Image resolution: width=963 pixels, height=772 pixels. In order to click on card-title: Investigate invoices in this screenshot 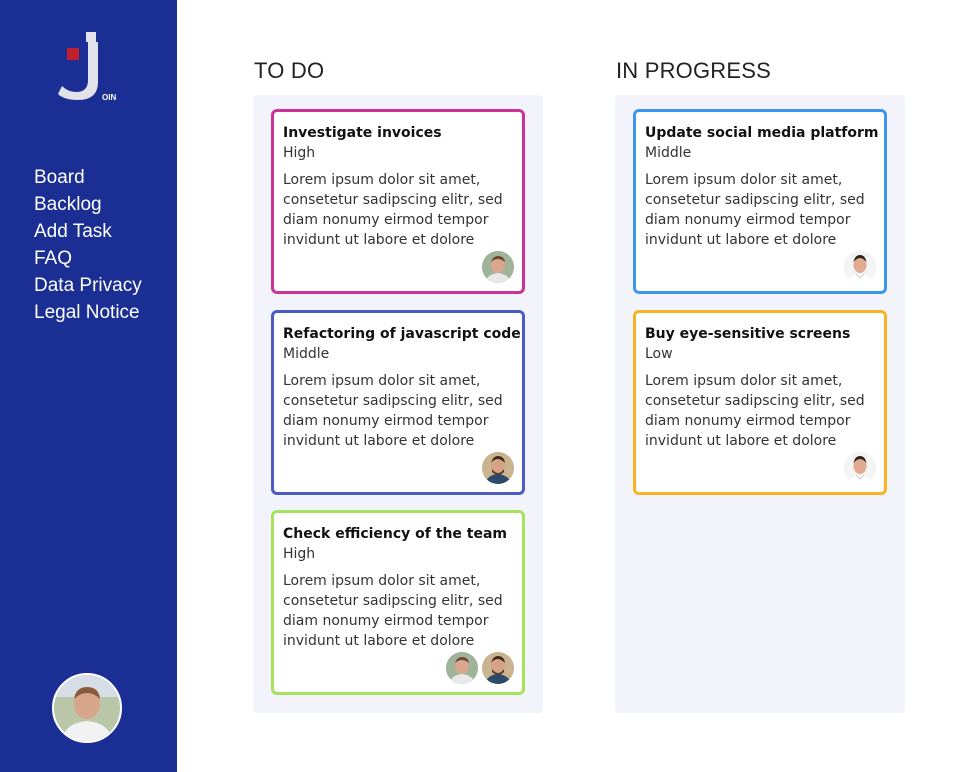, I will do `click(362, 133)`.